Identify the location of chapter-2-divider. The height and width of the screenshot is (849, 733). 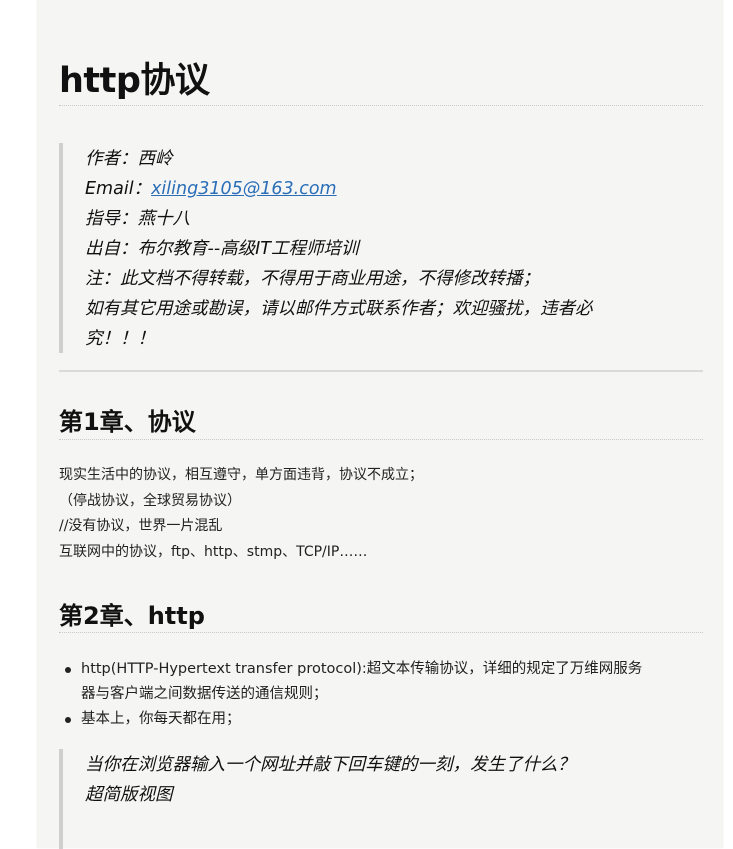
(381, 632).